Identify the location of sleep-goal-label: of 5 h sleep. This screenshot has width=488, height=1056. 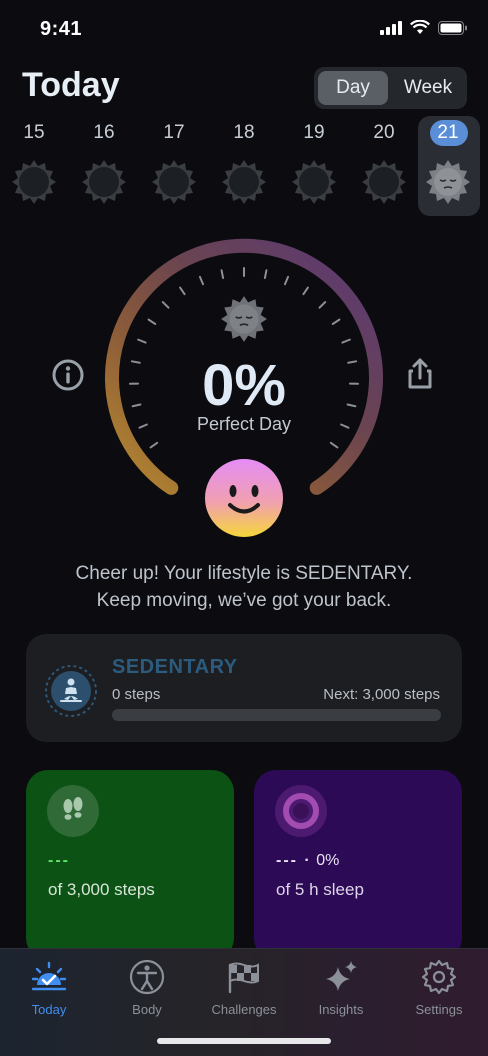
(320, 889).